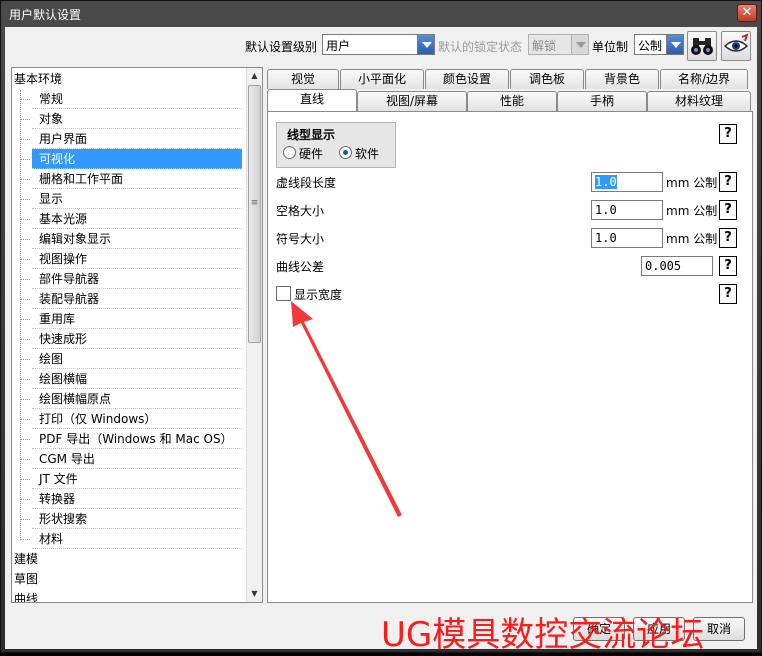  Describe the element at coordinates (412, 101) in the screenshot. I see `tab-row2: 视图/屏幕` at that location.